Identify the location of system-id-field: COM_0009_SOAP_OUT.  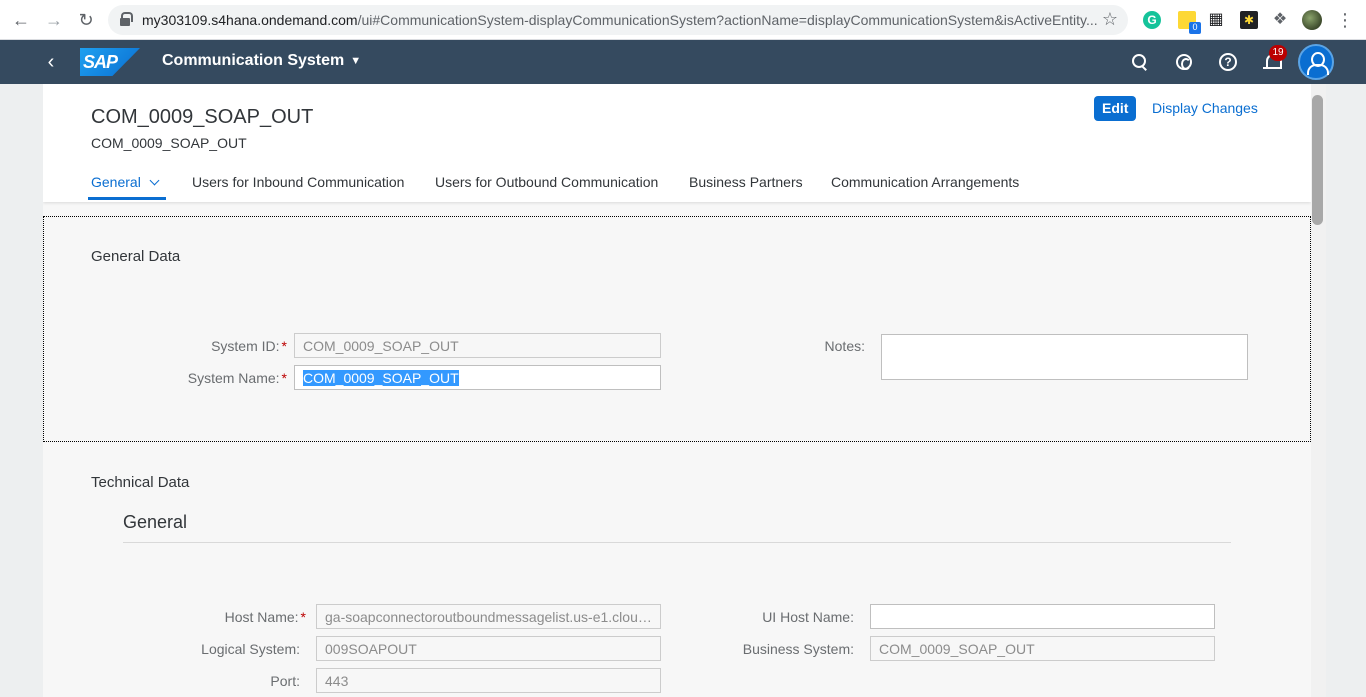
(477, 345).